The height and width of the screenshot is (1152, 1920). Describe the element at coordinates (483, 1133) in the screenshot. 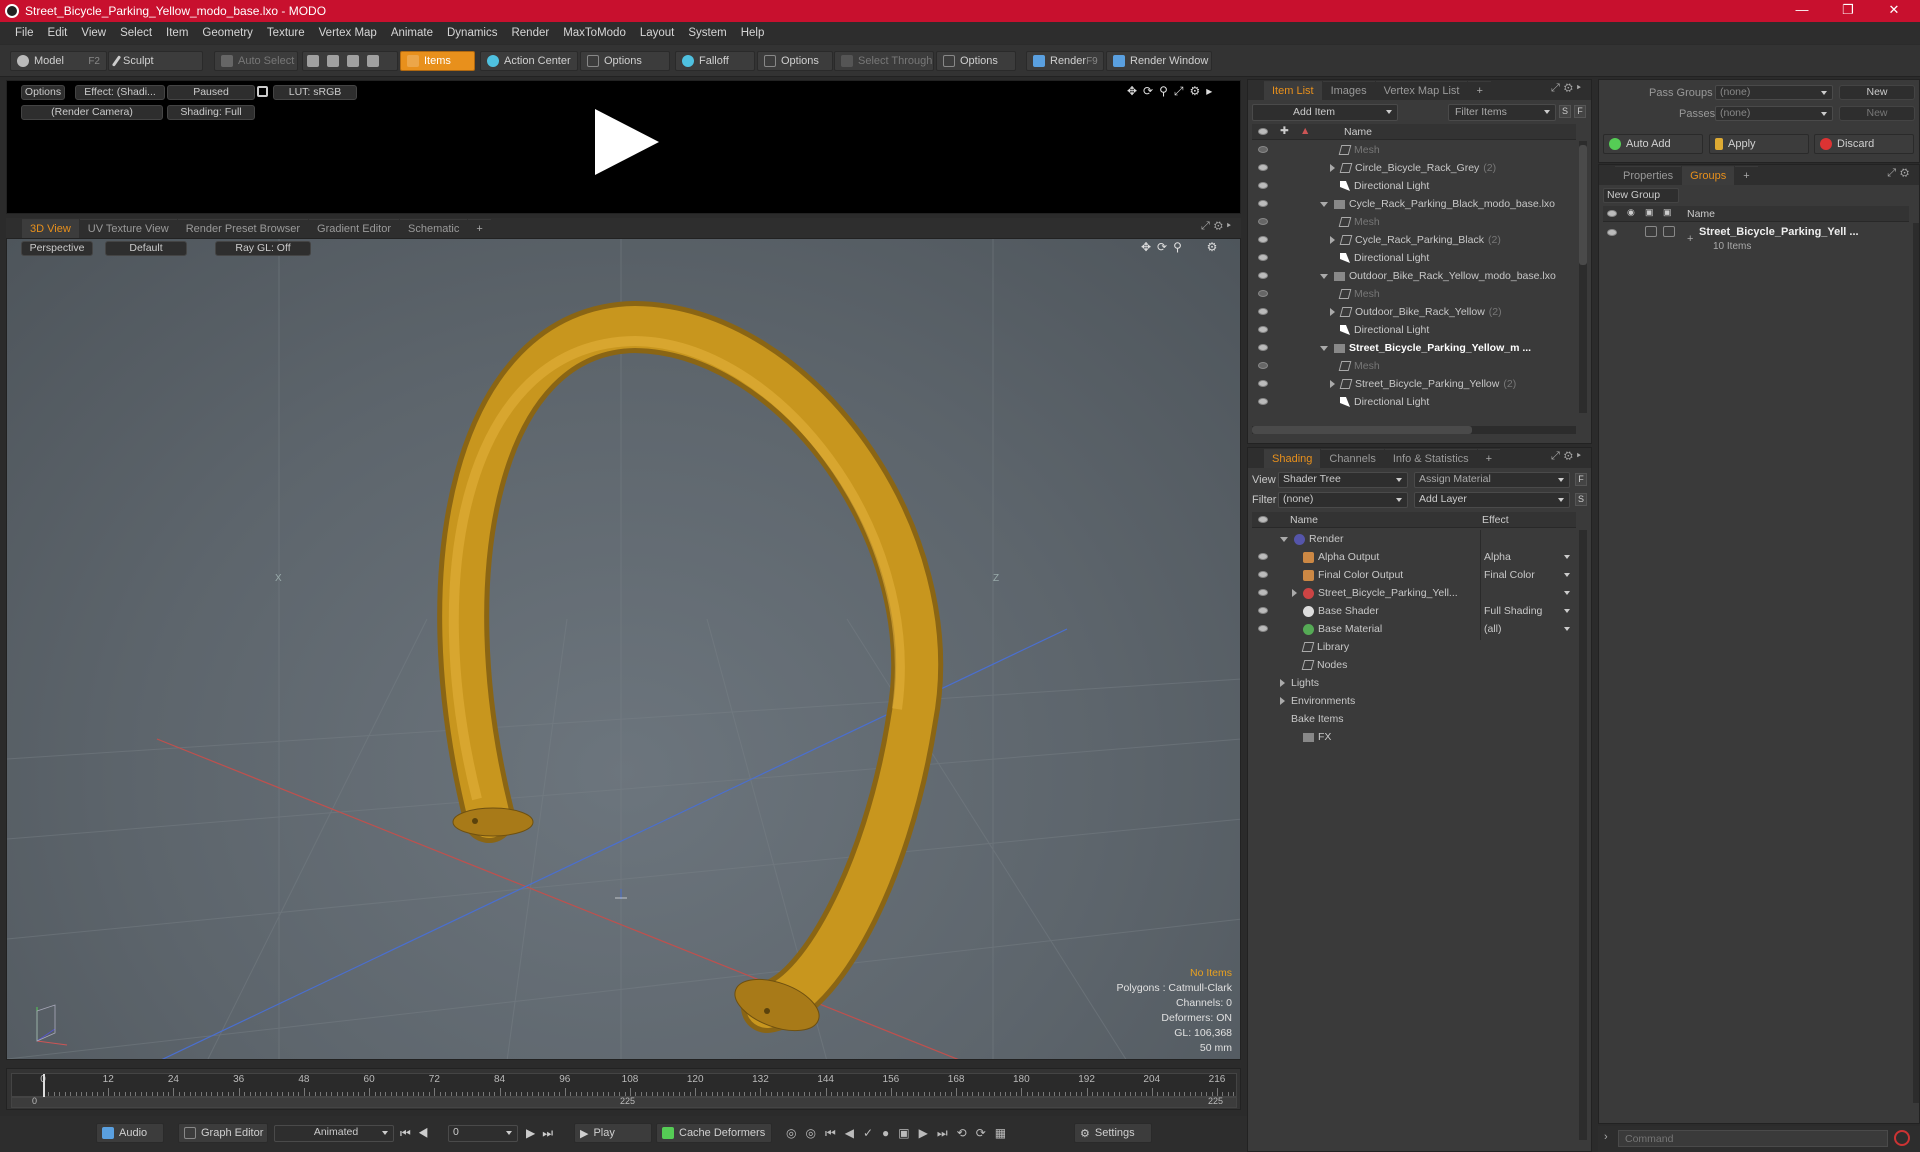

I see `current-frame-input: 0` at that location.